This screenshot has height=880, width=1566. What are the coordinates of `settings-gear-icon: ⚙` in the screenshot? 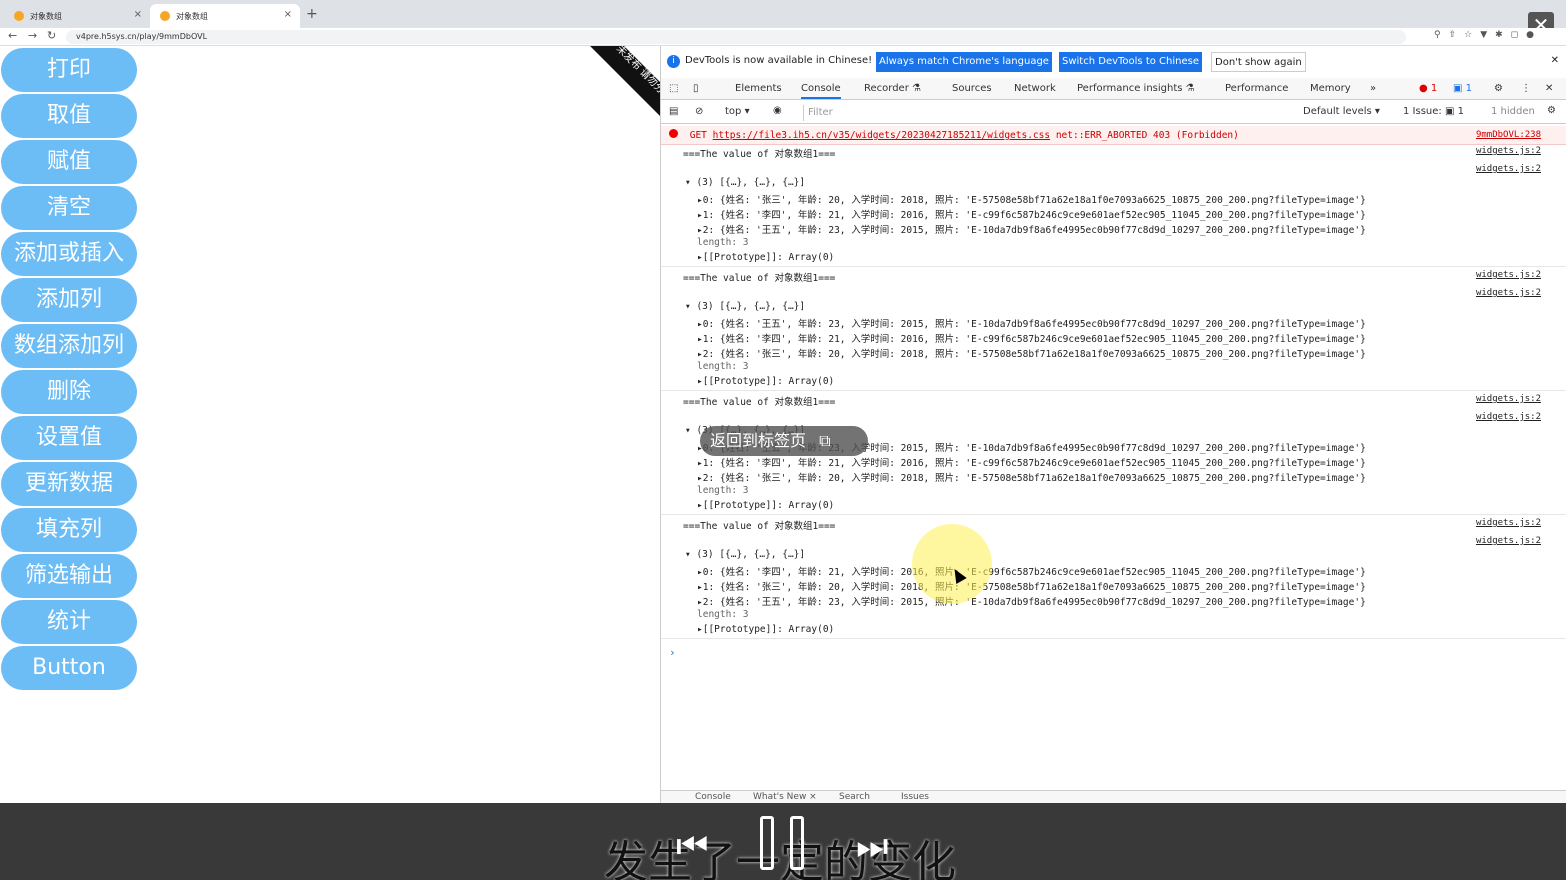 It's located at (1498, 88).